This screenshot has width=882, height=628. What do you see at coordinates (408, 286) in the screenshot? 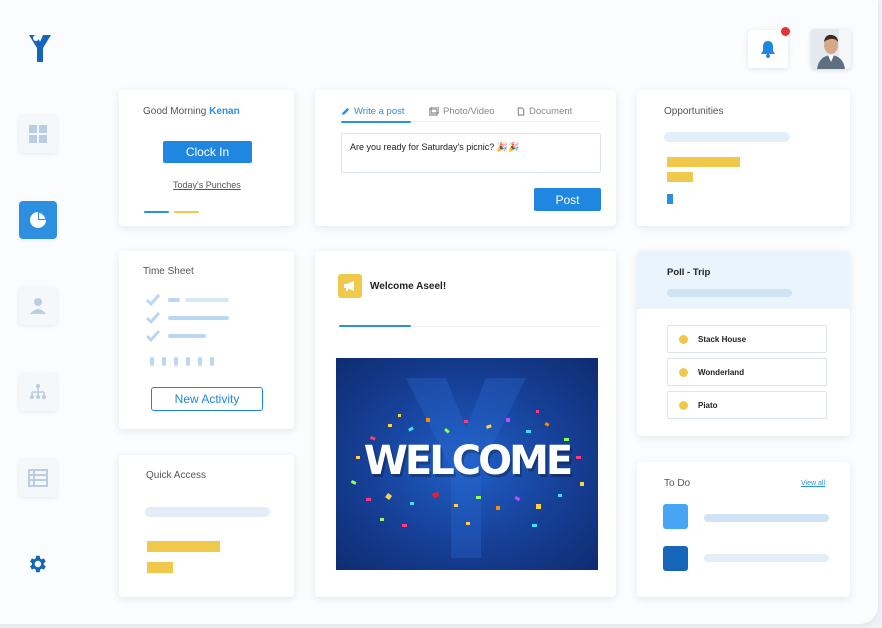
I see `welcome-title: Welcome Aseel!` at bounding box center [408, 286].